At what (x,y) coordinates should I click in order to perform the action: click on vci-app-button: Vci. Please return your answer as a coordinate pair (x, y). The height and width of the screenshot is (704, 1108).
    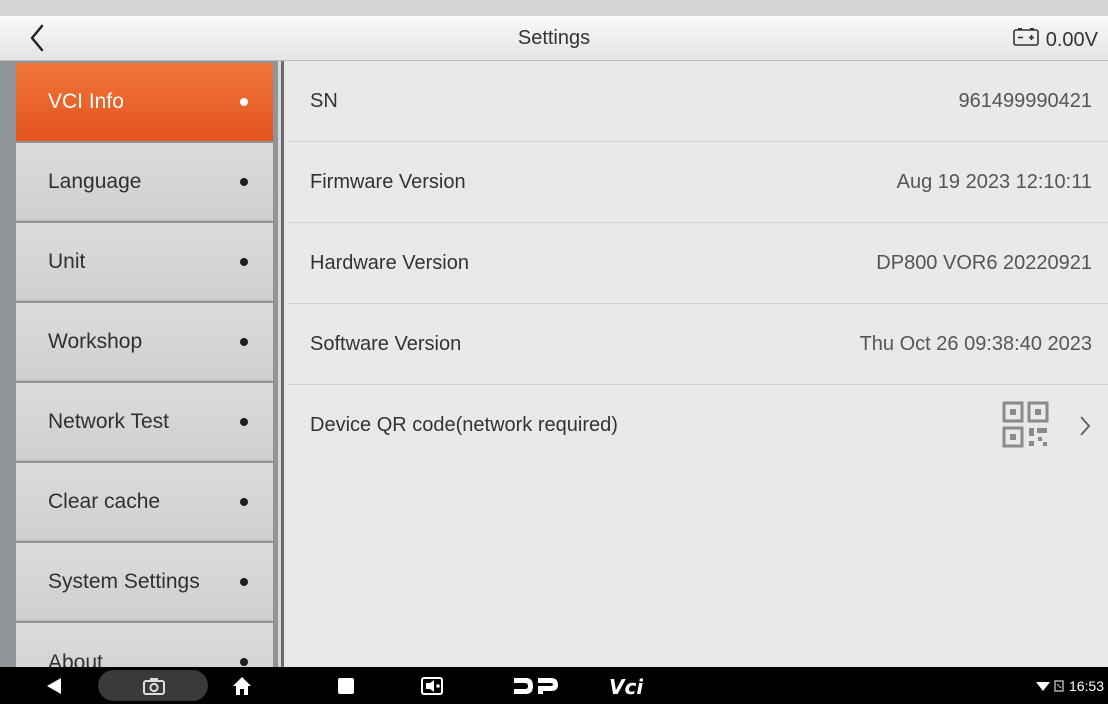
    Looking at the image, I should click on (625, 685).